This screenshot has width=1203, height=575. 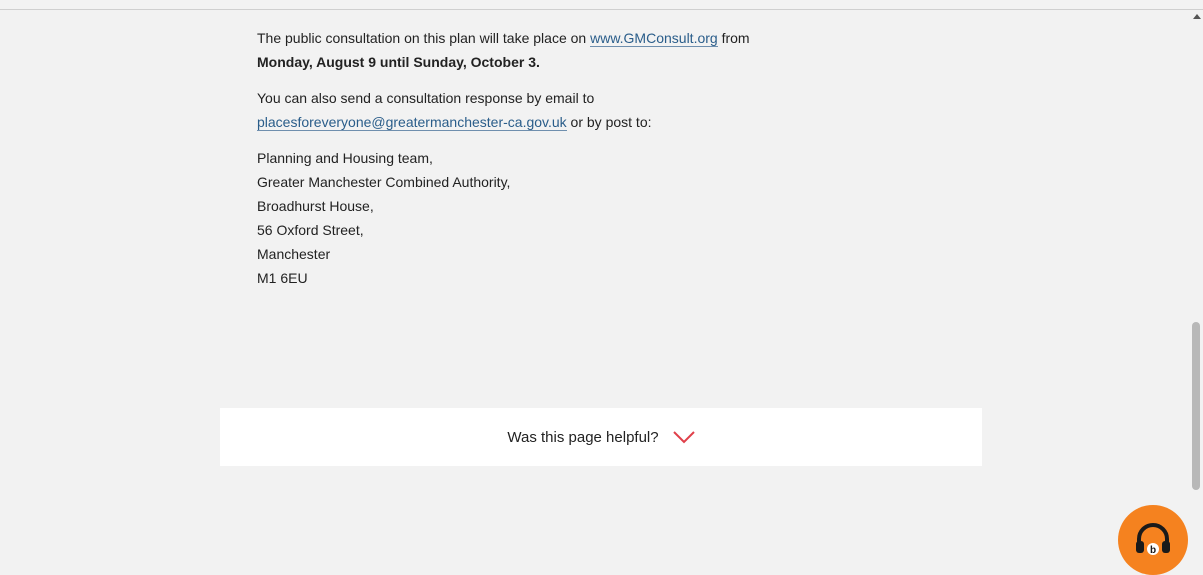 I want to click on page-helpful-label: Was this page helpful?, so click(x=583, y=437).